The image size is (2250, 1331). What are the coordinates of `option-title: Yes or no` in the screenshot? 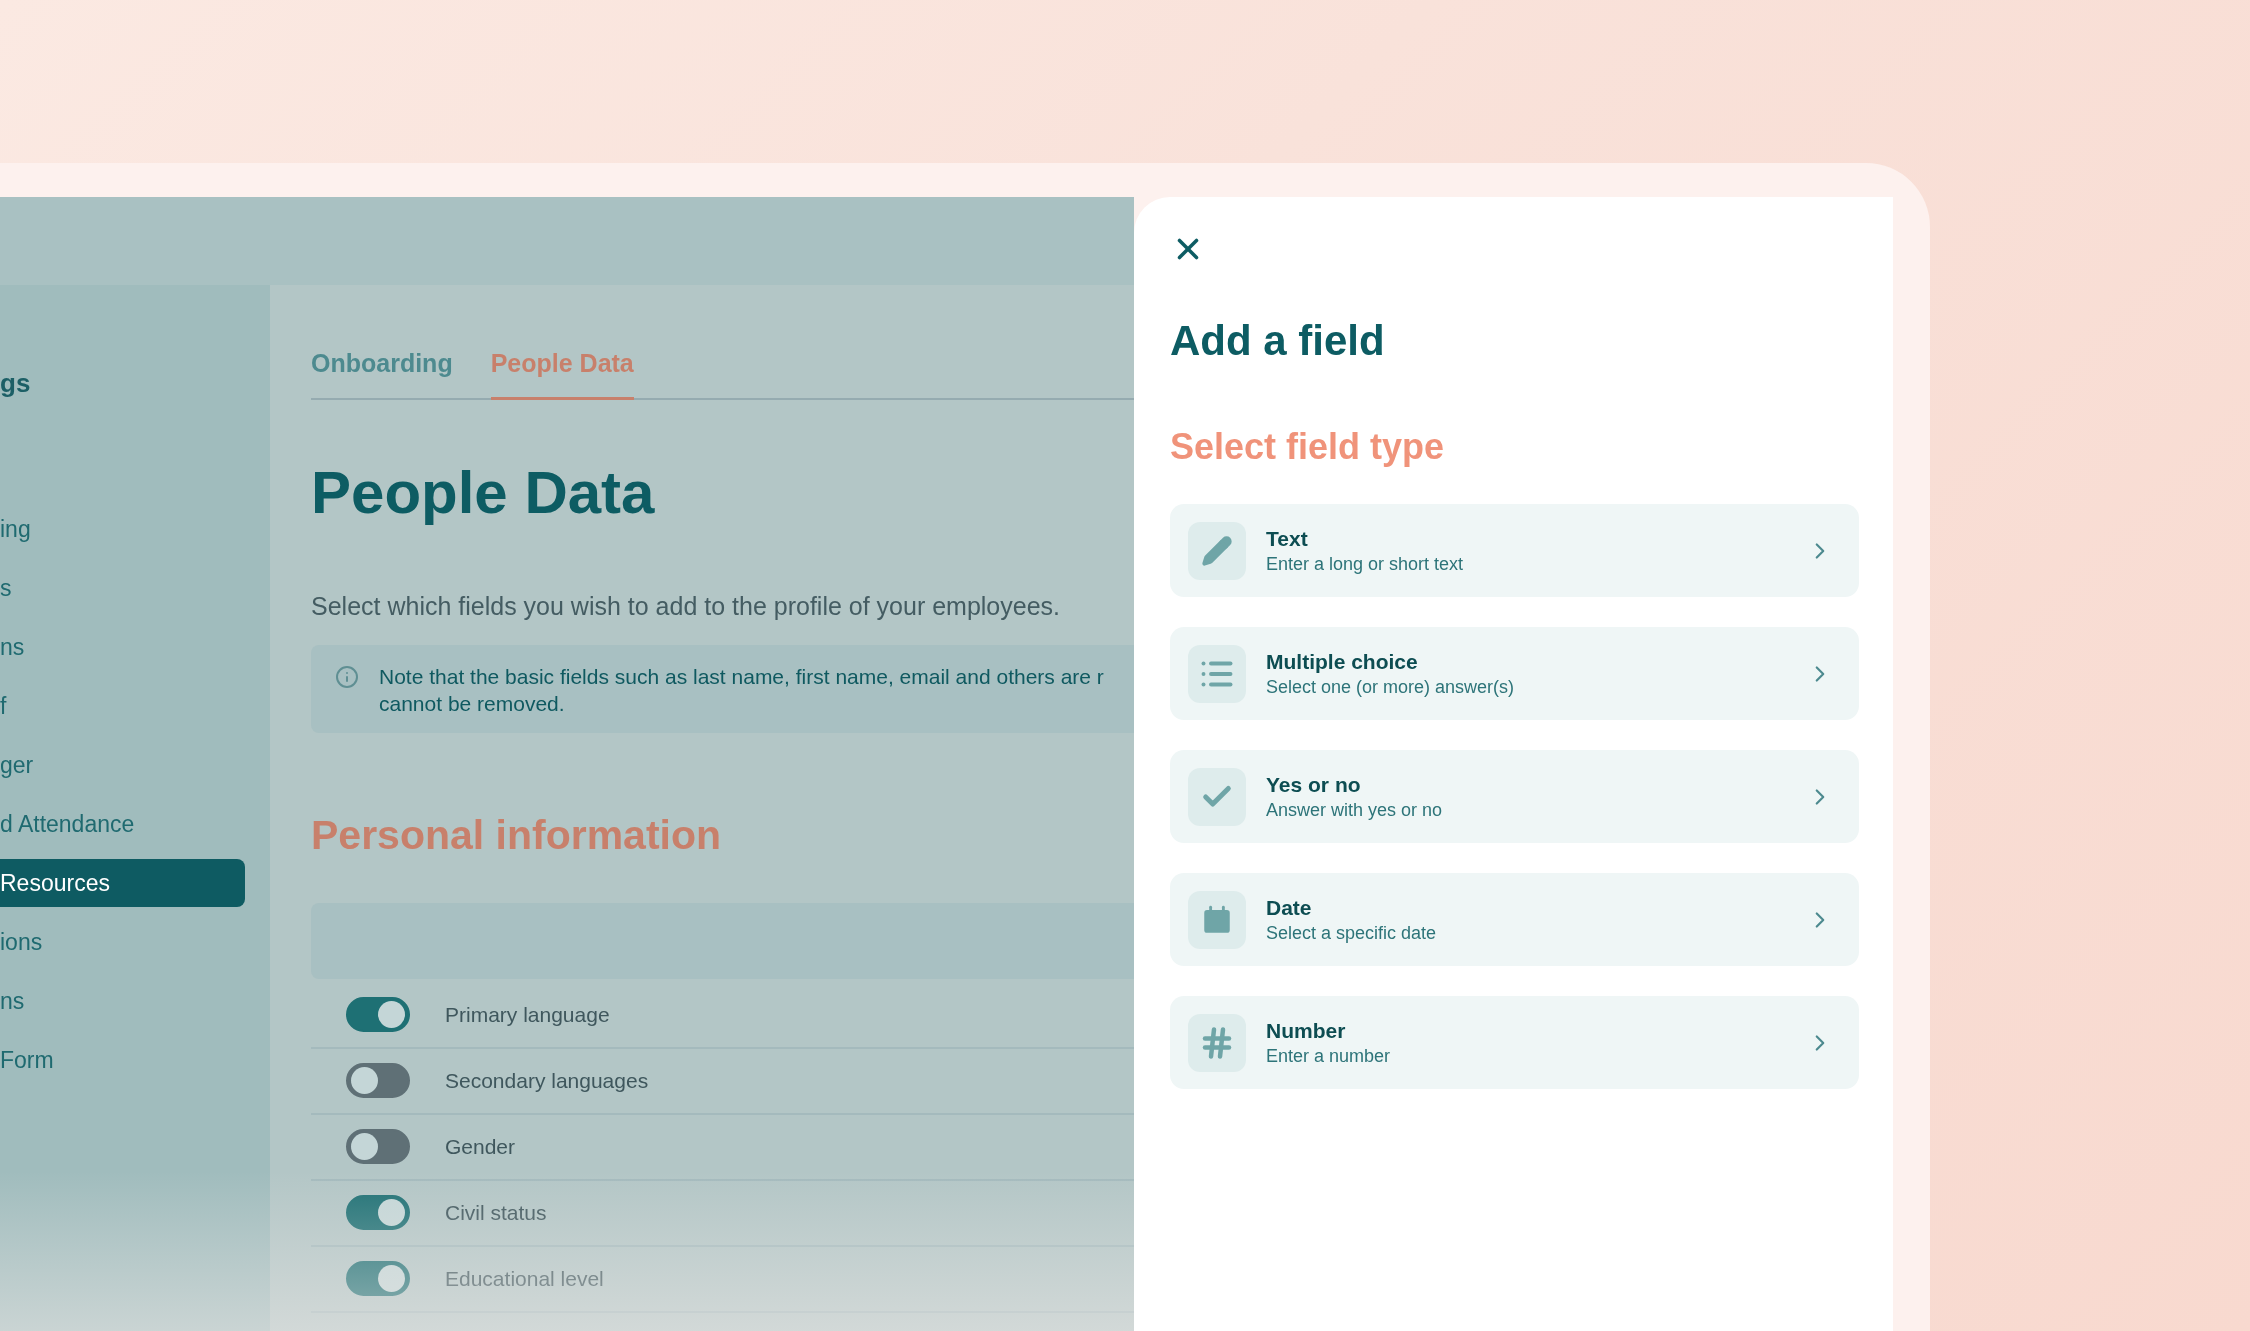 It's located at (1314, 784).